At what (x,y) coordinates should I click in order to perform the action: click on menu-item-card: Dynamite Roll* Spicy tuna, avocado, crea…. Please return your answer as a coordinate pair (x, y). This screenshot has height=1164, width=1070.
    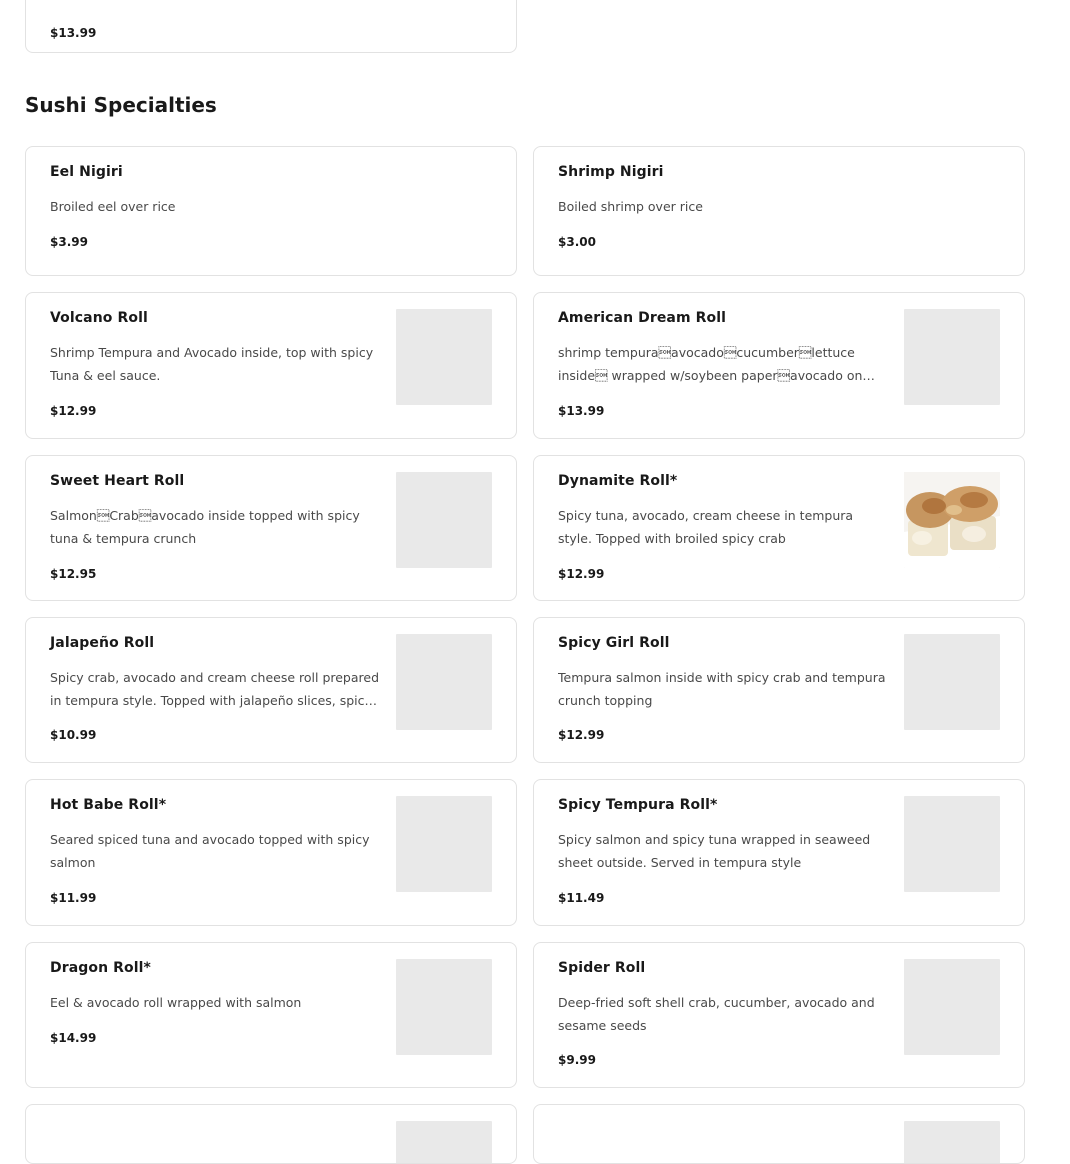
    Looking at the image, I should click on (779, 528).